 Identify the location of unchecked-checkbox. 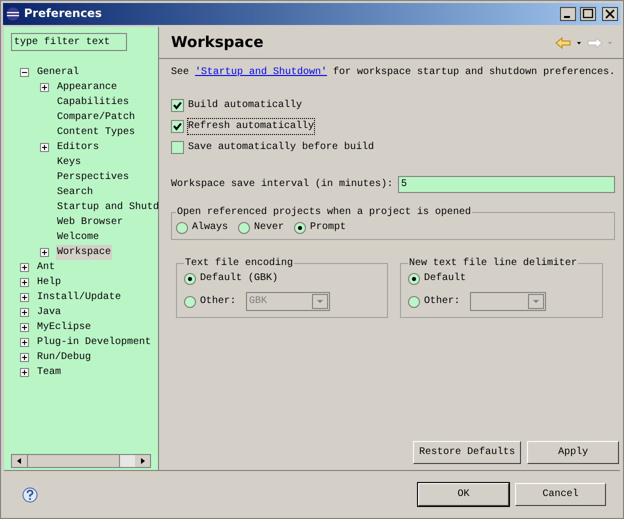
(177, 147).